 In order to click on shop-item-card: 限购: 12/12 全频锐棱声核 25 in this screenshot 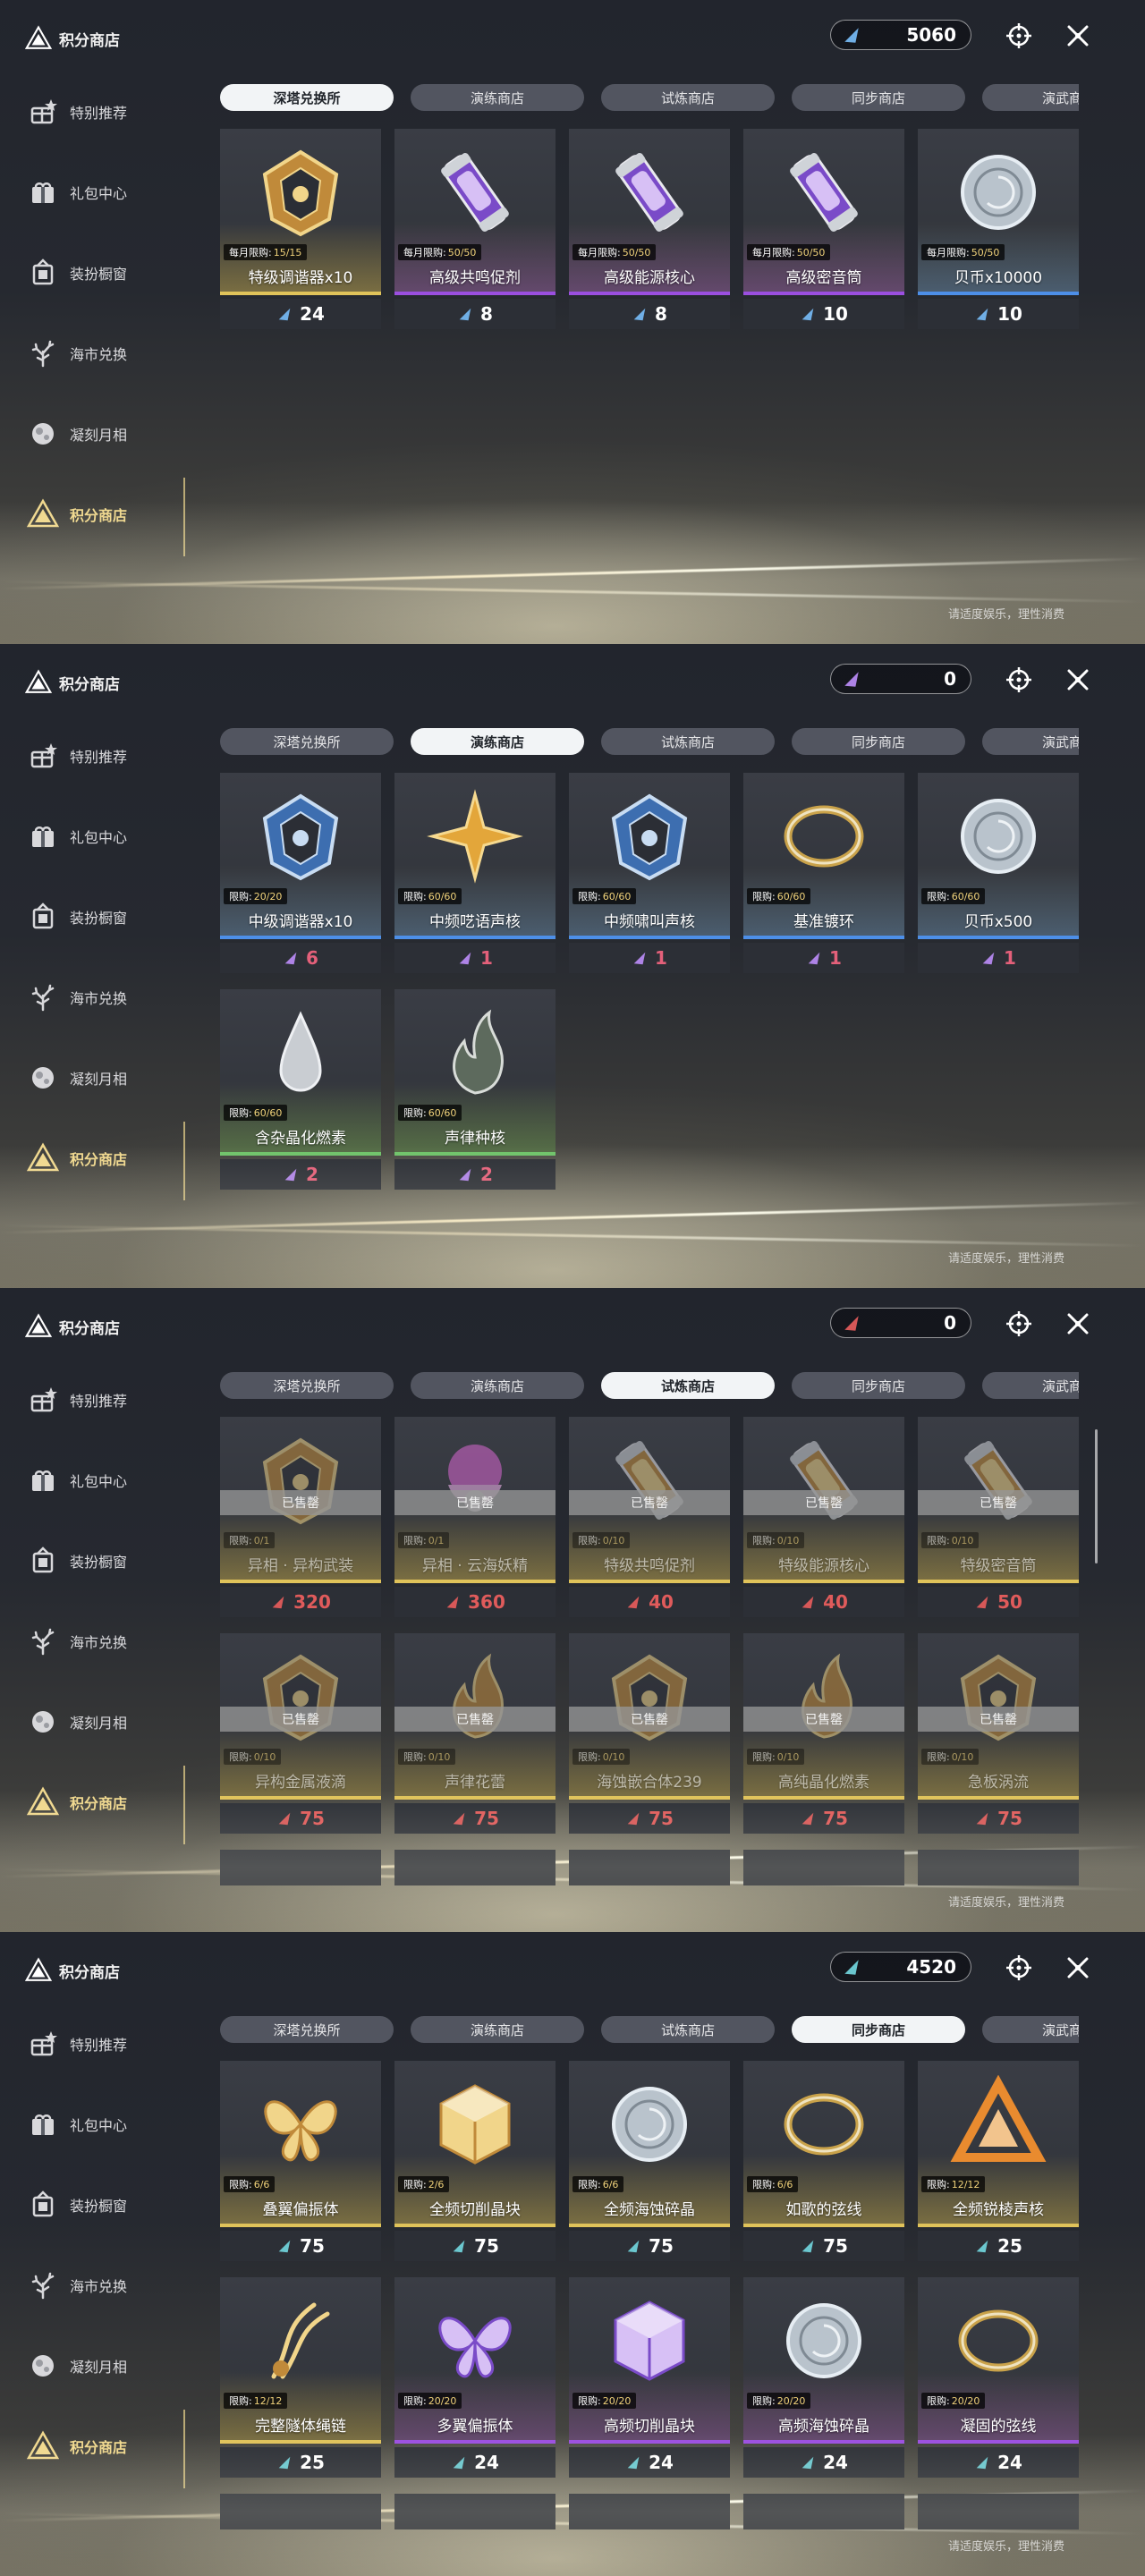, I will do `click(998, 2163)`.